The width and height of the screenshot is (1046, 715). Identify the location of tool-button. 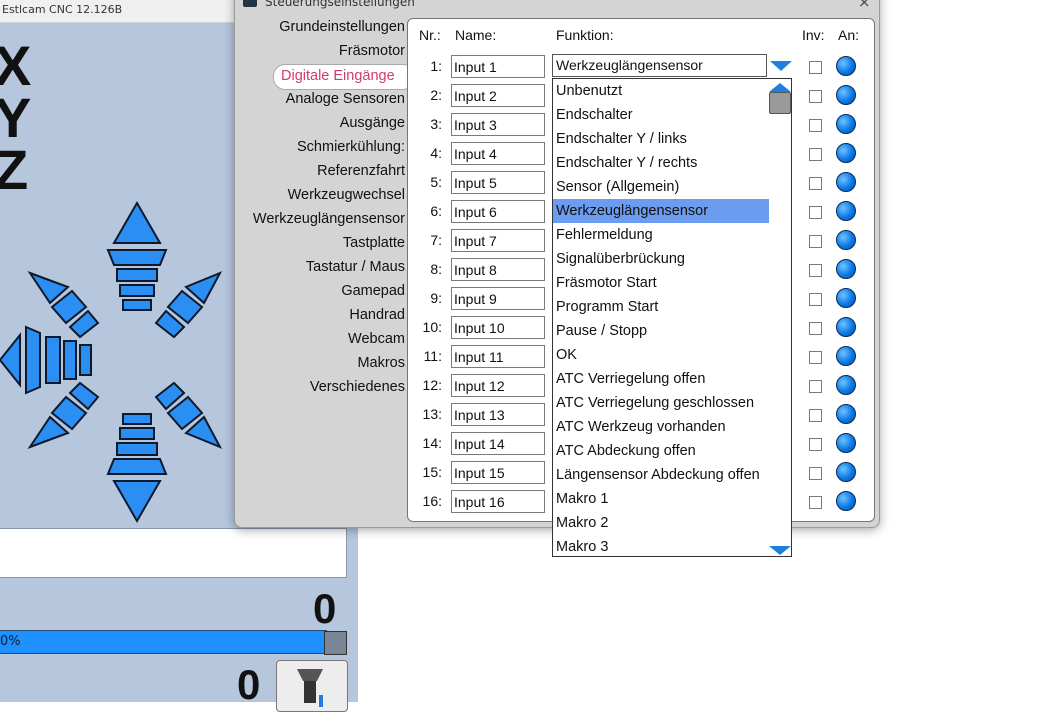
(312, 686).